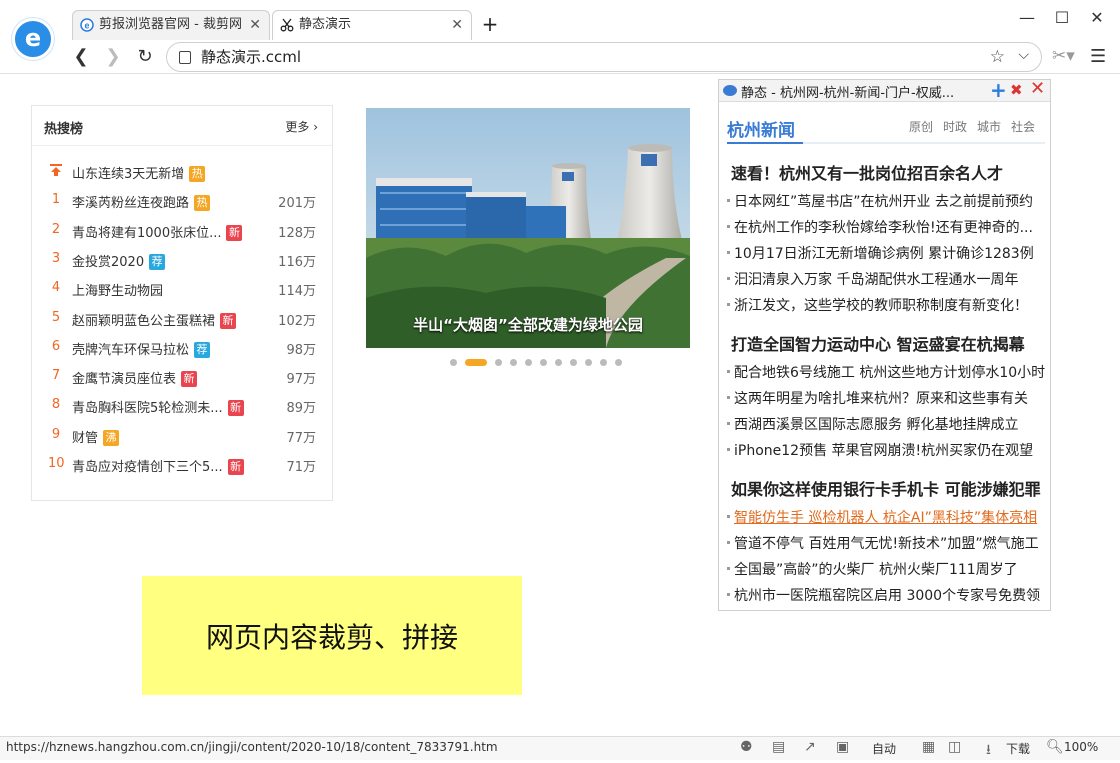  Describe the element at coordinates (881, 306) in the screenshot. I see `news-item-text: 浙江发文，这些学校的教师职称制度有新变化！` at that location.